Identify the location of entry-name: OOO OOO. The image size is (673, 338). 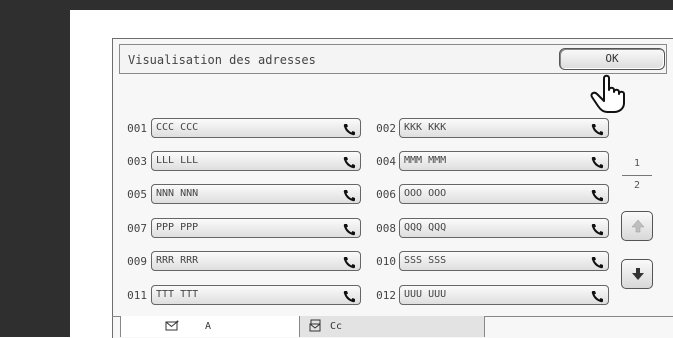
(425, 193).